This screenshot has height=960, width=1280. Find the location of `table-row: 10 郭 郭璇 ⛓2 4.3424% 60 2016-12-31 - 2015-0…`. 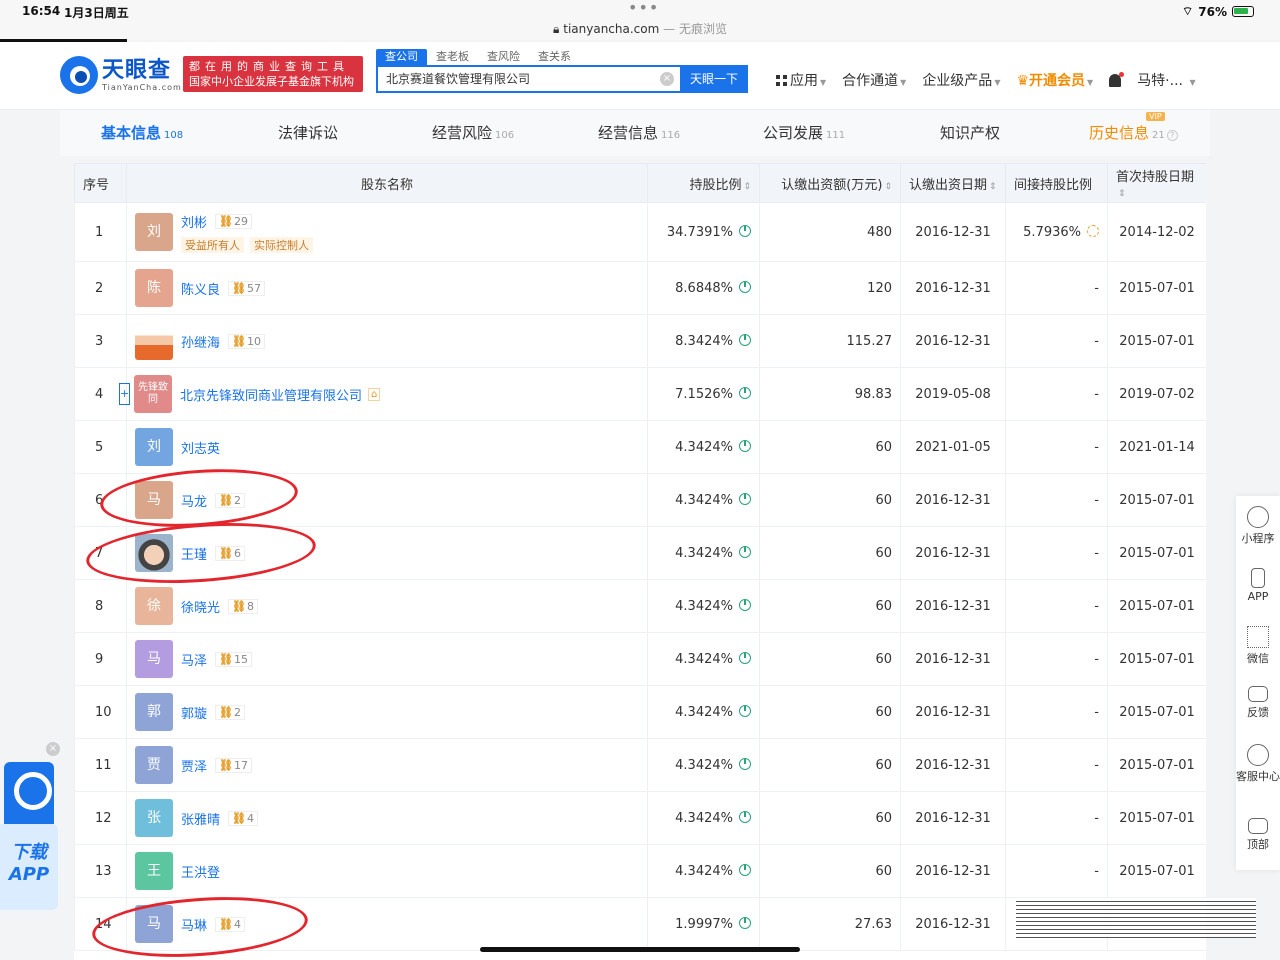

table-row: 10 郭 郭璇 ⛓2 4.3424% 60 2016-12-31 - 2015-0… is located at coordinates (640, 712).